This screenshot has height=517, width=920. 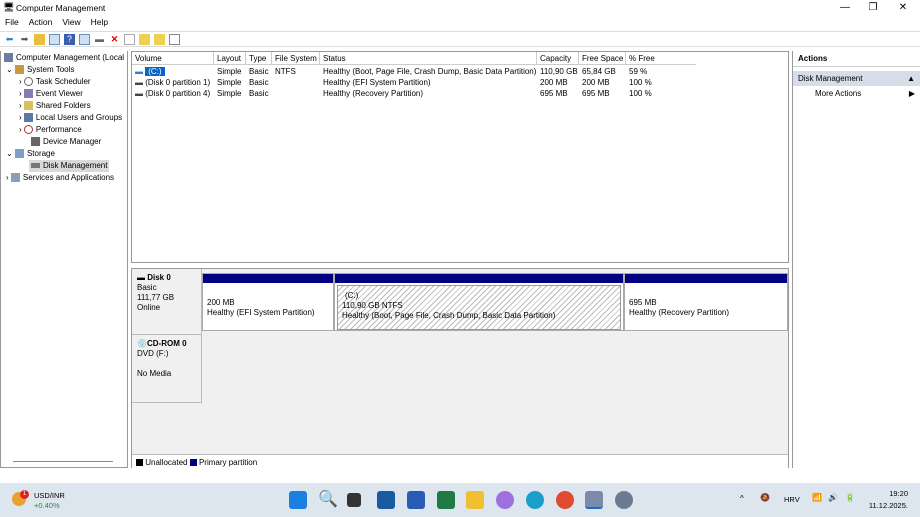 I want to click on battery-icon: 🔋, so click(x=850, y=497).